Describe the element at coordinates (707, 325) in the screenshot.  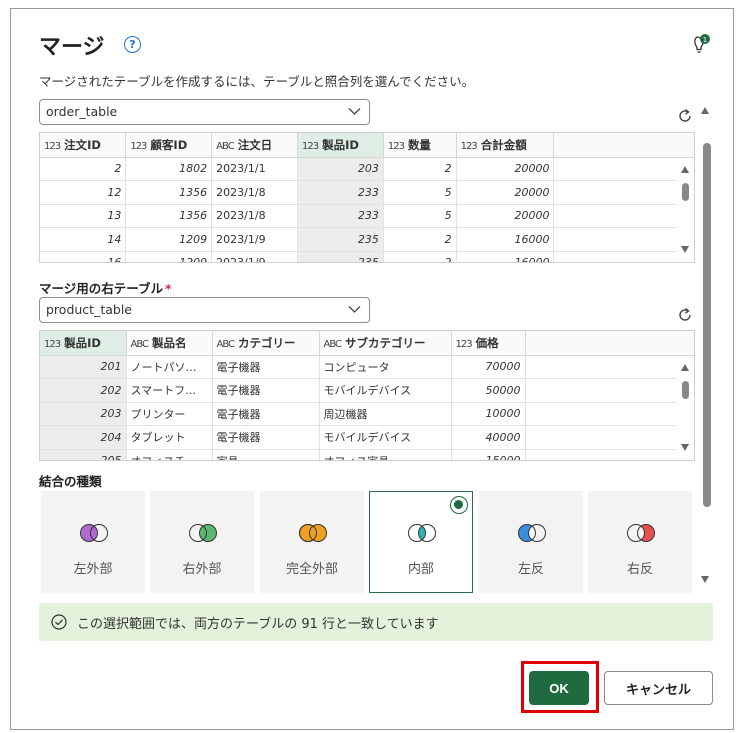
I see `dialog-scroll-thumb` at that location.